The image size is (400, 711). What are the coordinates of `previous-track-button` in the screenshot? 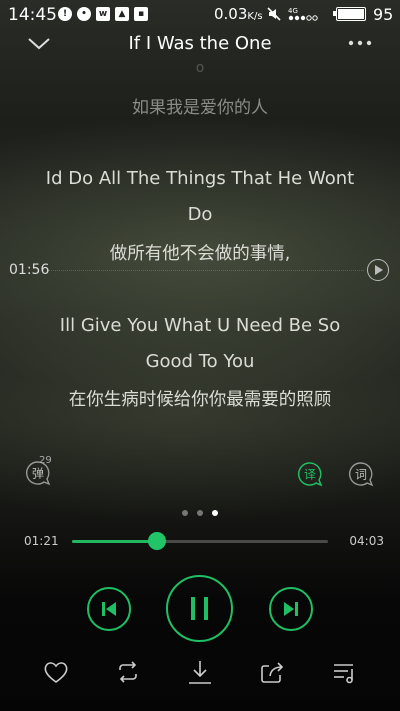 It's located at (109, 609).